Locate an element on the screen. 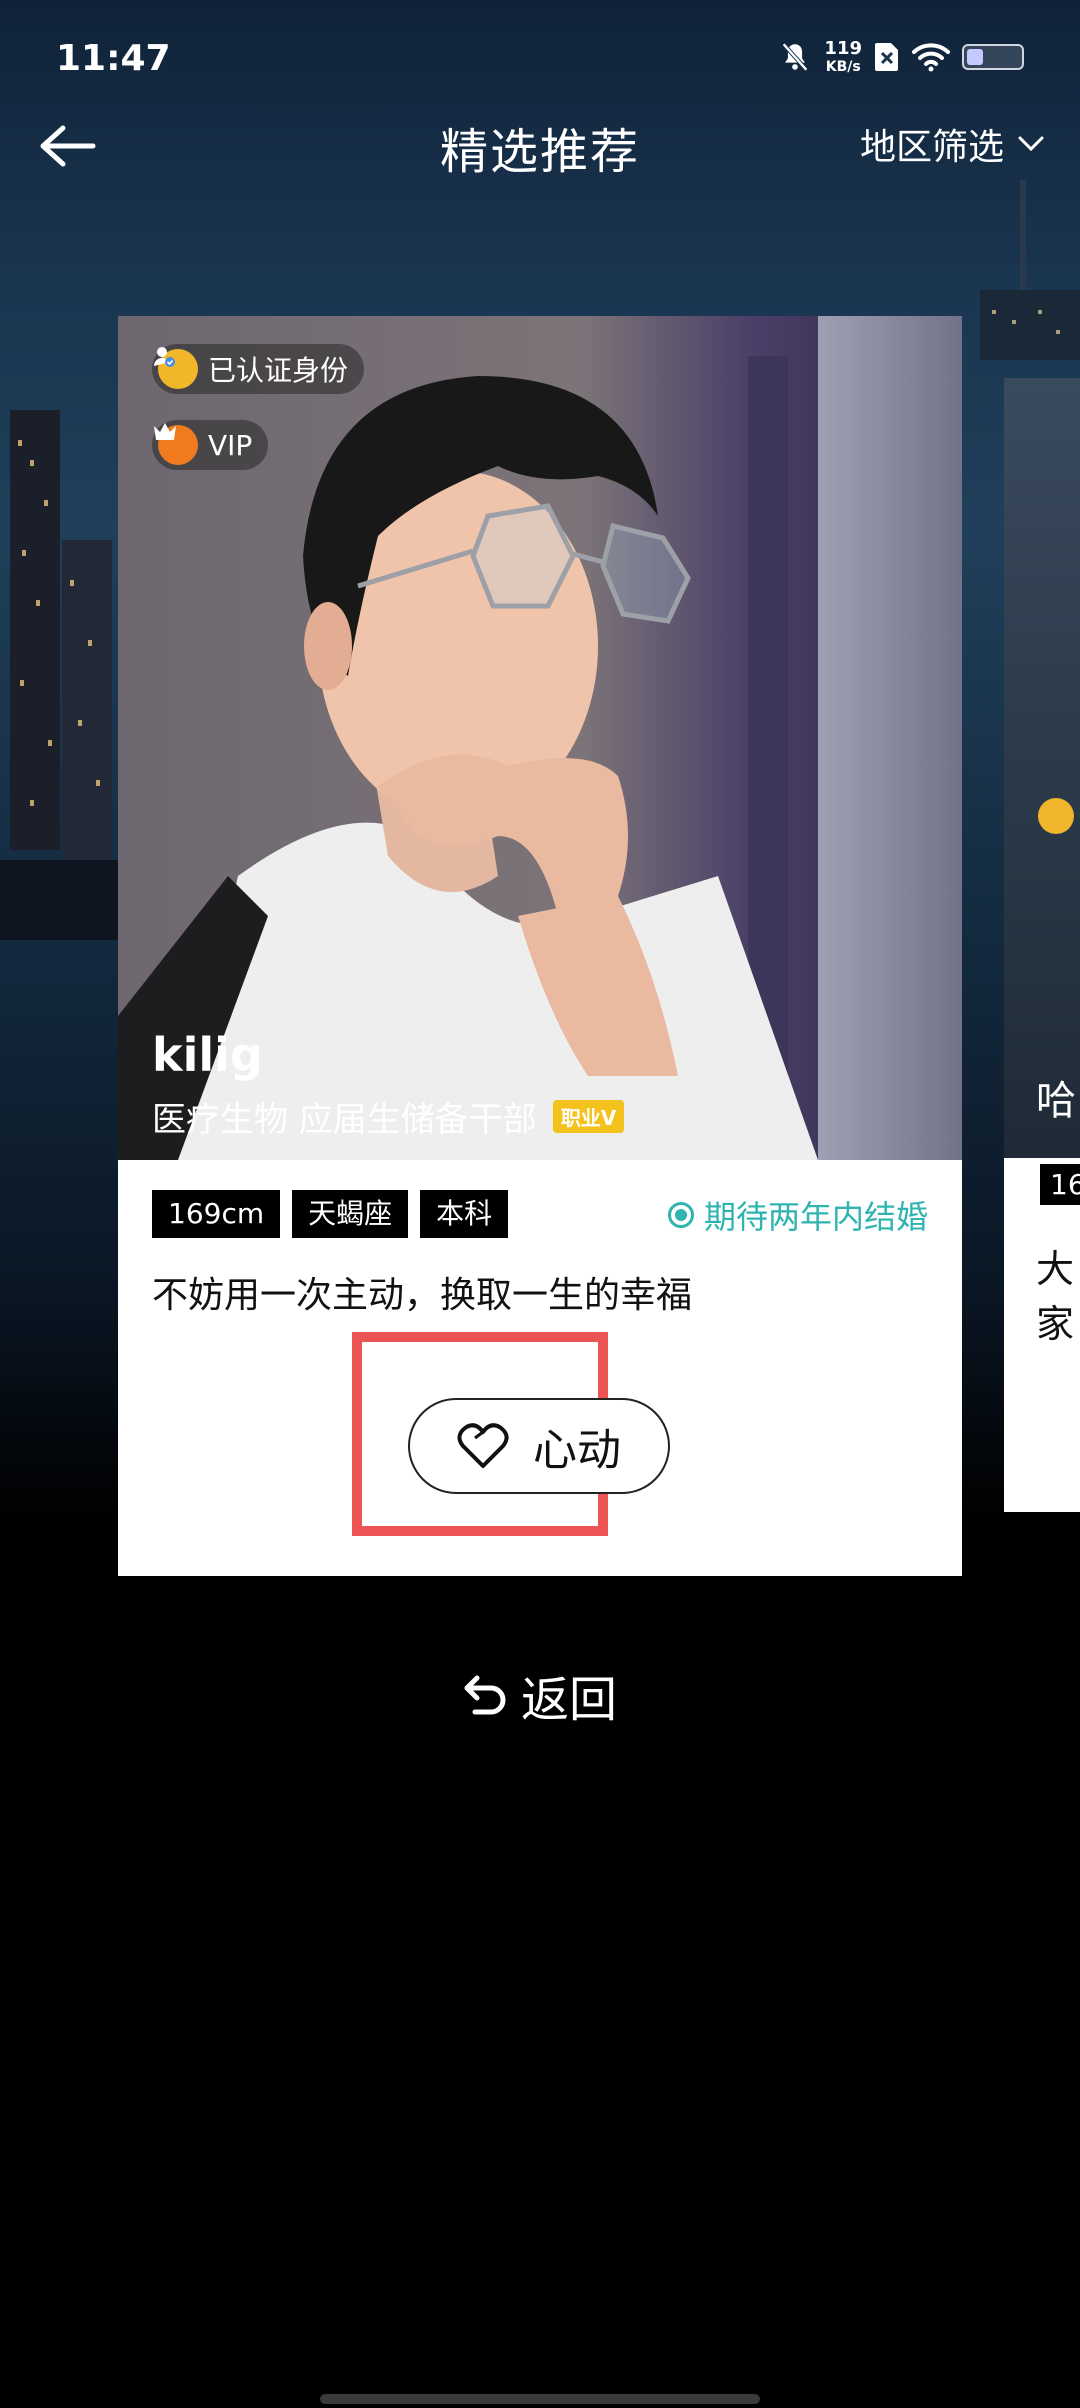 The width and height of the screenshot is (1080, 2408). next-profile-motto: 大家 is located at coordinates (1055, 1296).